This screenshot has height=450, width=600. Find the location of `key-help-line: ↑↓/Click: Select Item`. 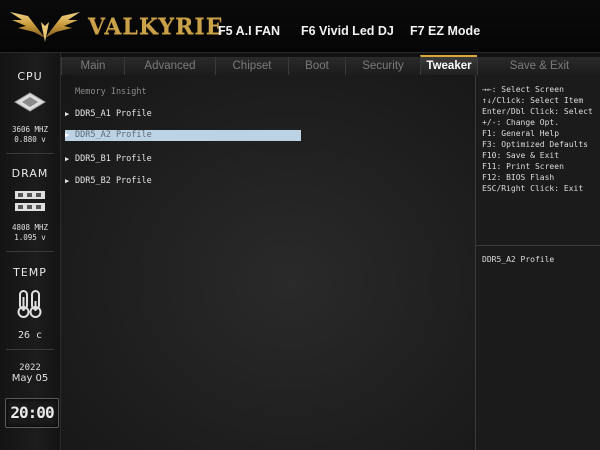

key-help-line: ↑↓/Click: Select Item is located at coordinates (533, 100).